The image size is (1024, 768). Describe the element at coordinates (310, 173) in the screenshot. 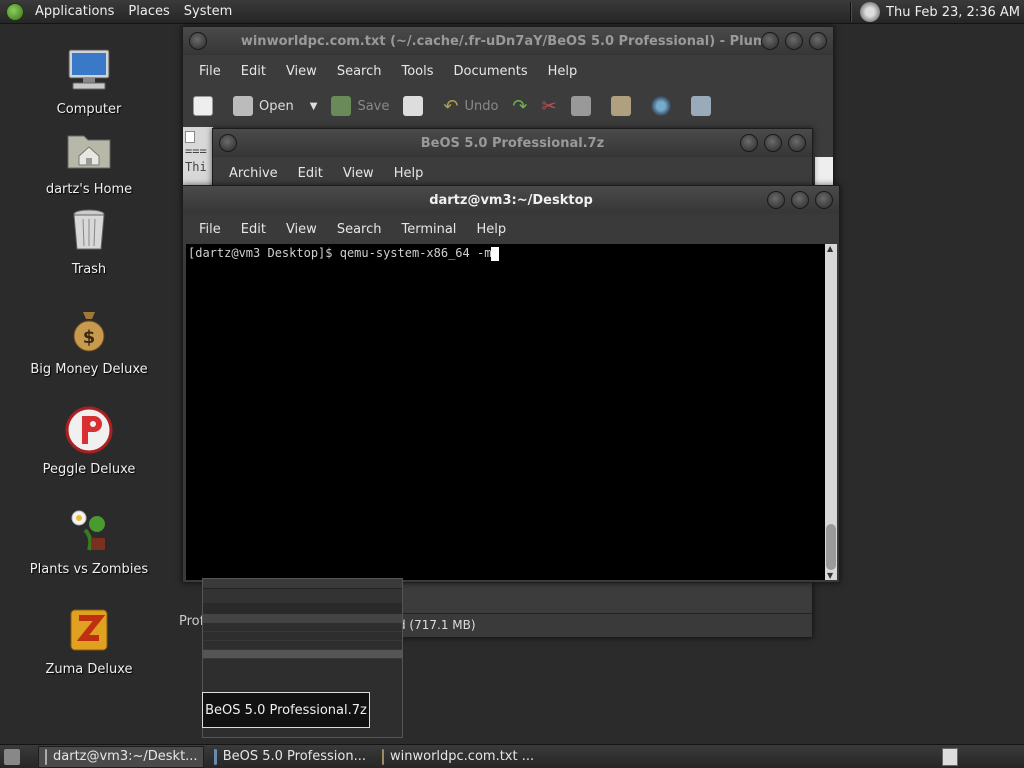

I see `archive-menu-edit: Edit` at that location.